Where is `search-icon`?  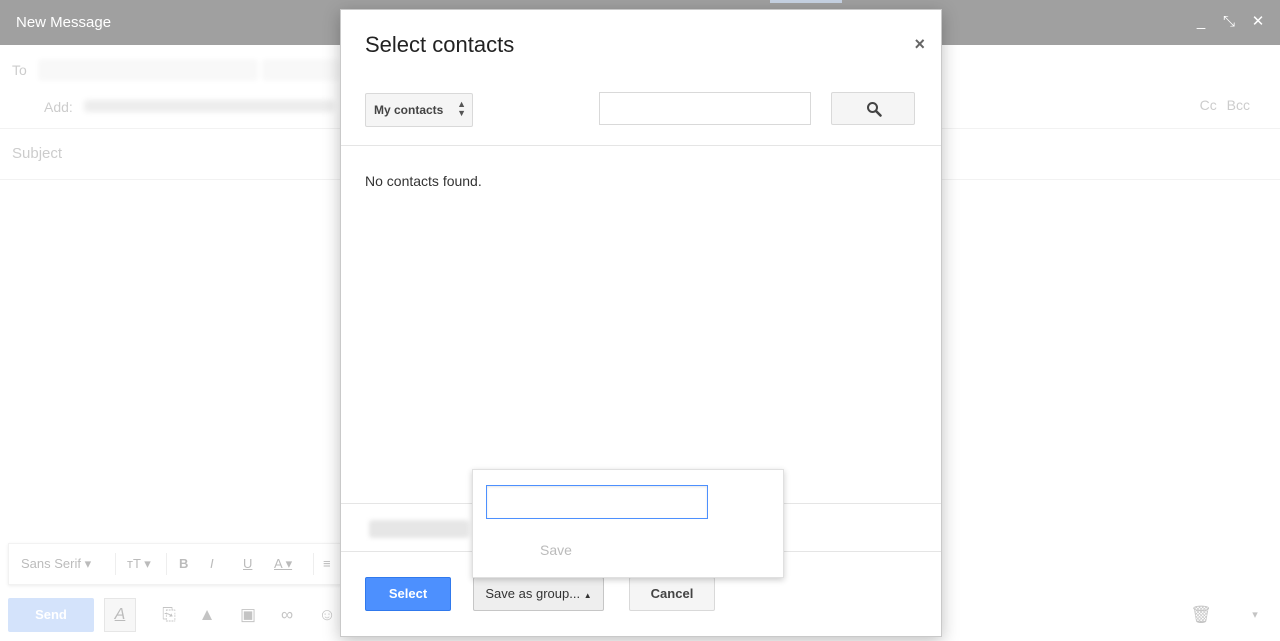
search-icon is located at coordinates (874, 109).